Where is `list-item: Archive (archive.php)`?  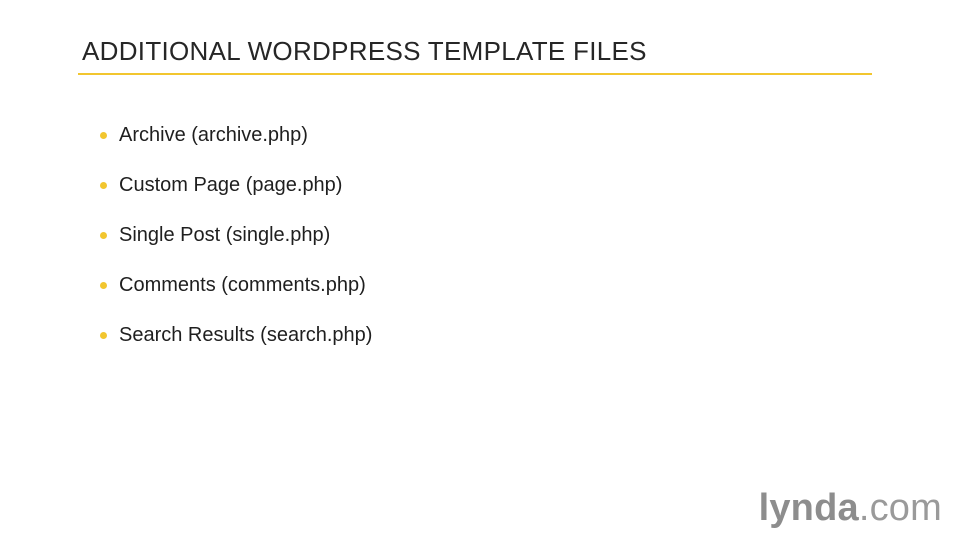 list-item: Archive (archive.php) is located at coordinates (236, 135).